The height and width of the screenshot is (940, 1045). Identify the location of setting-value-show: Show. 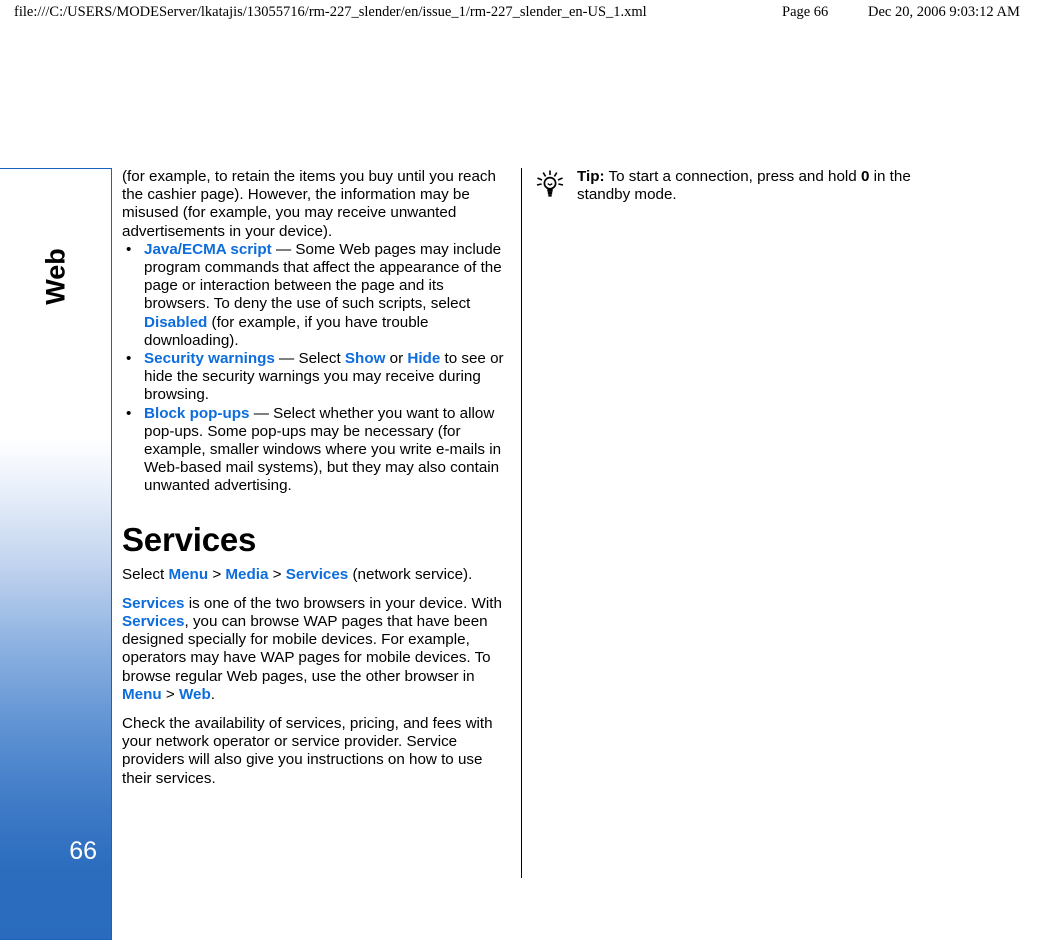
(365, 358).